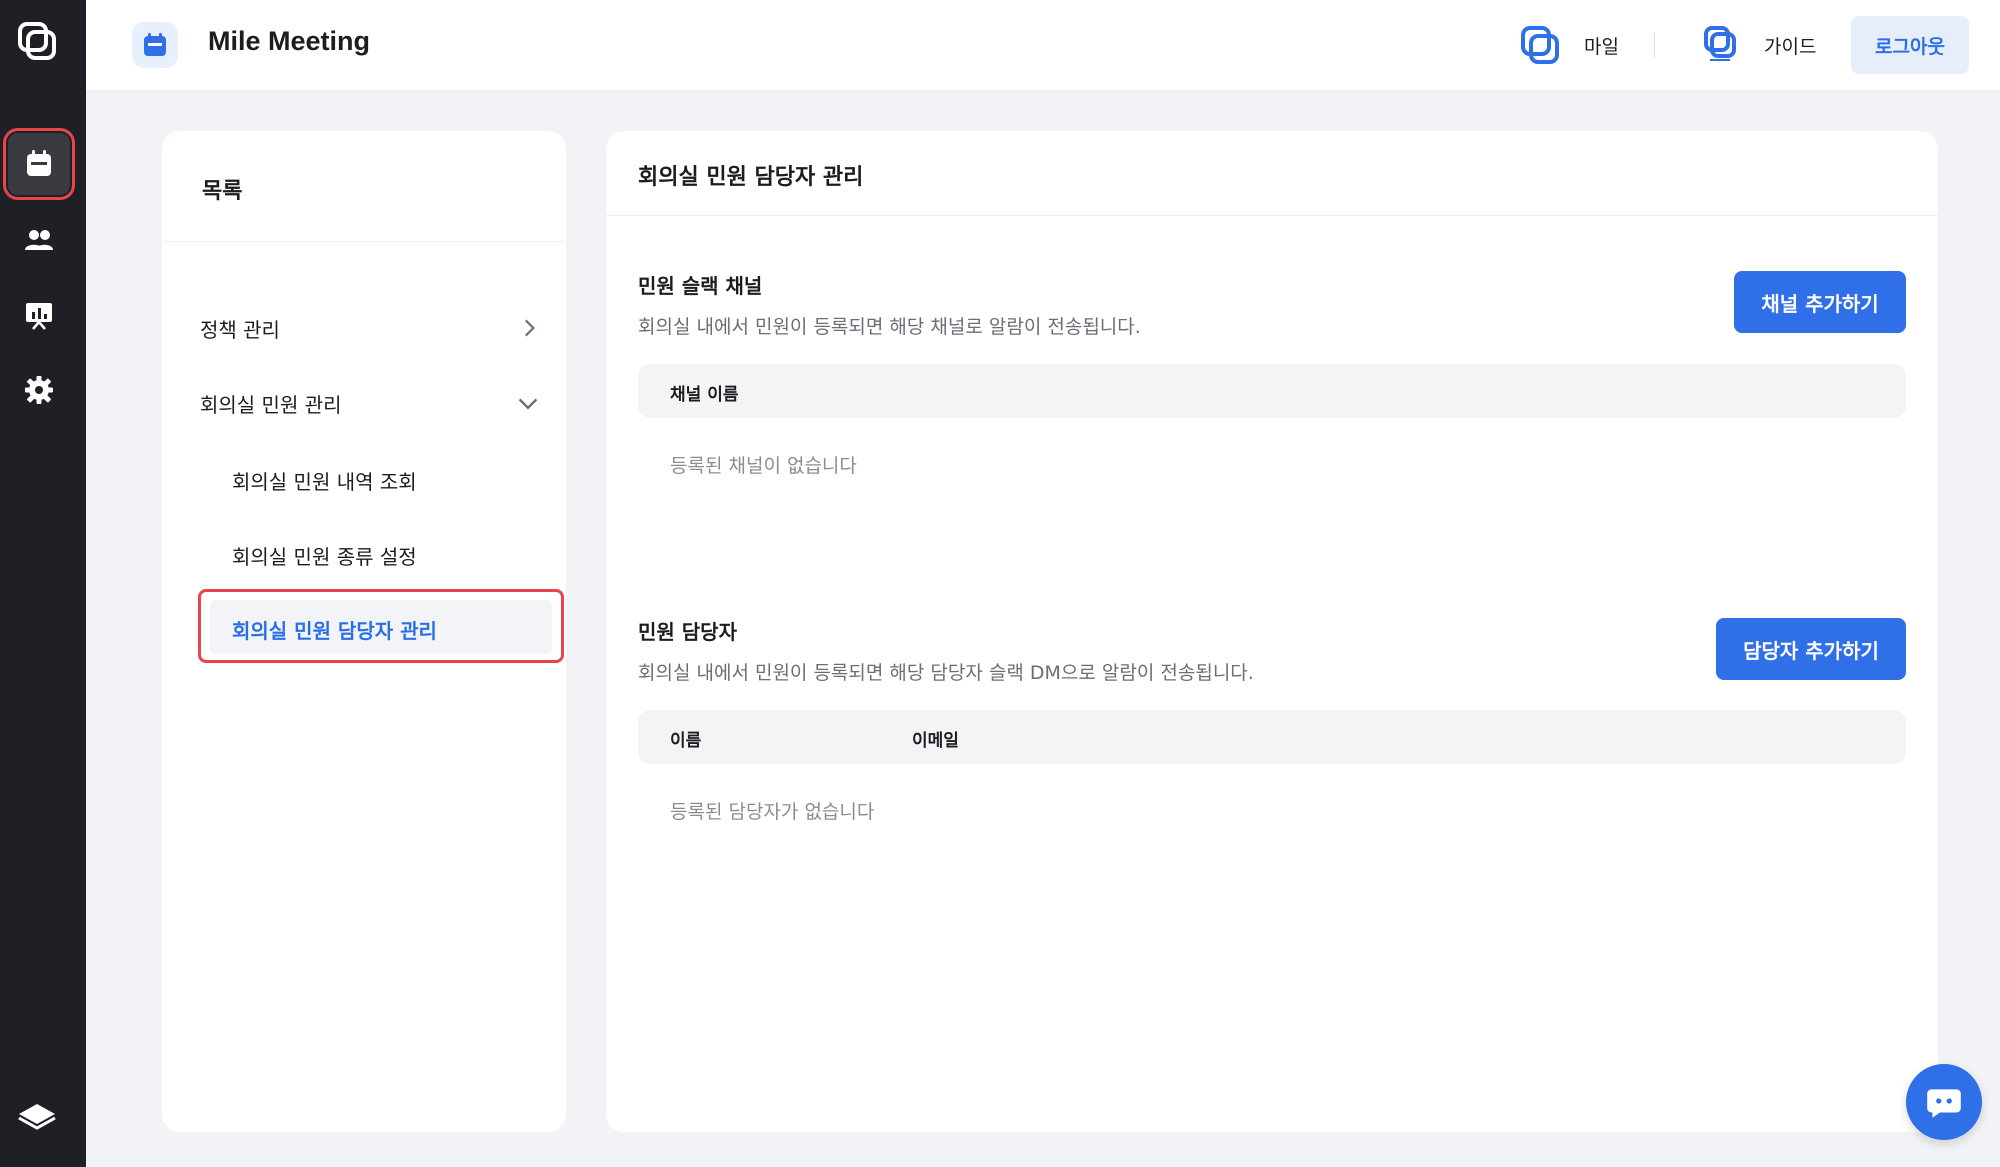 Image resolution: width=2000 pixels, height=1167 pixels. What do you see at coordinates (1820, 302) in the screenshot?
I see `add-channel-button: 채널 추가하기` at bounding box center [1820, 302].